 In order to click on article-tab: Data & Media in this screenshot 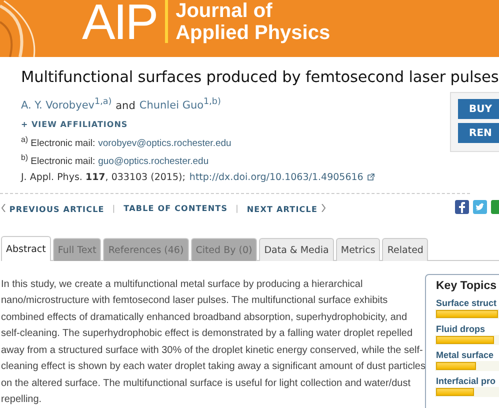, I will do `click(296, 249)`.